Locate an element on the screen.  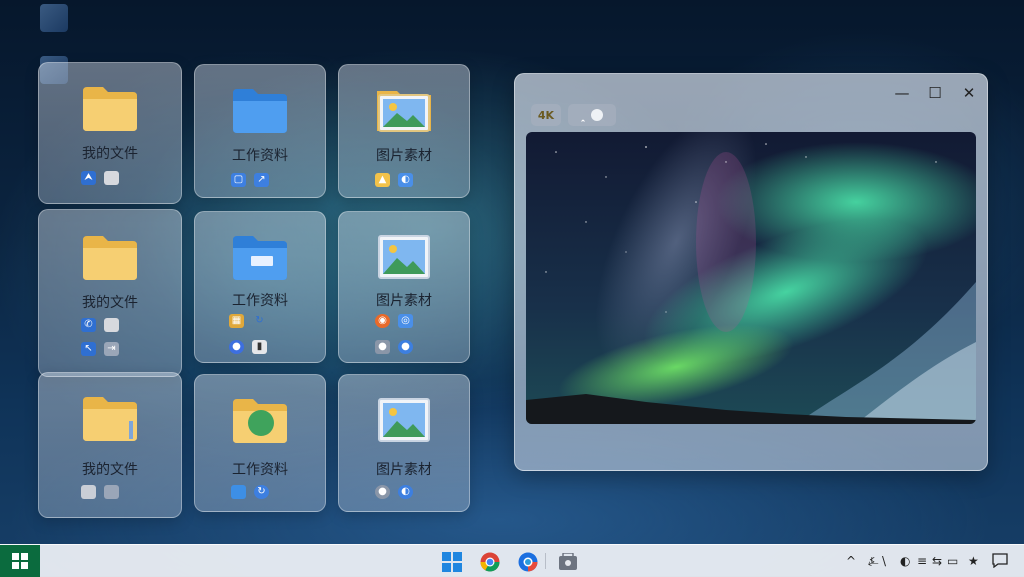
windows-logo-button is located at coordinates (452, 562).